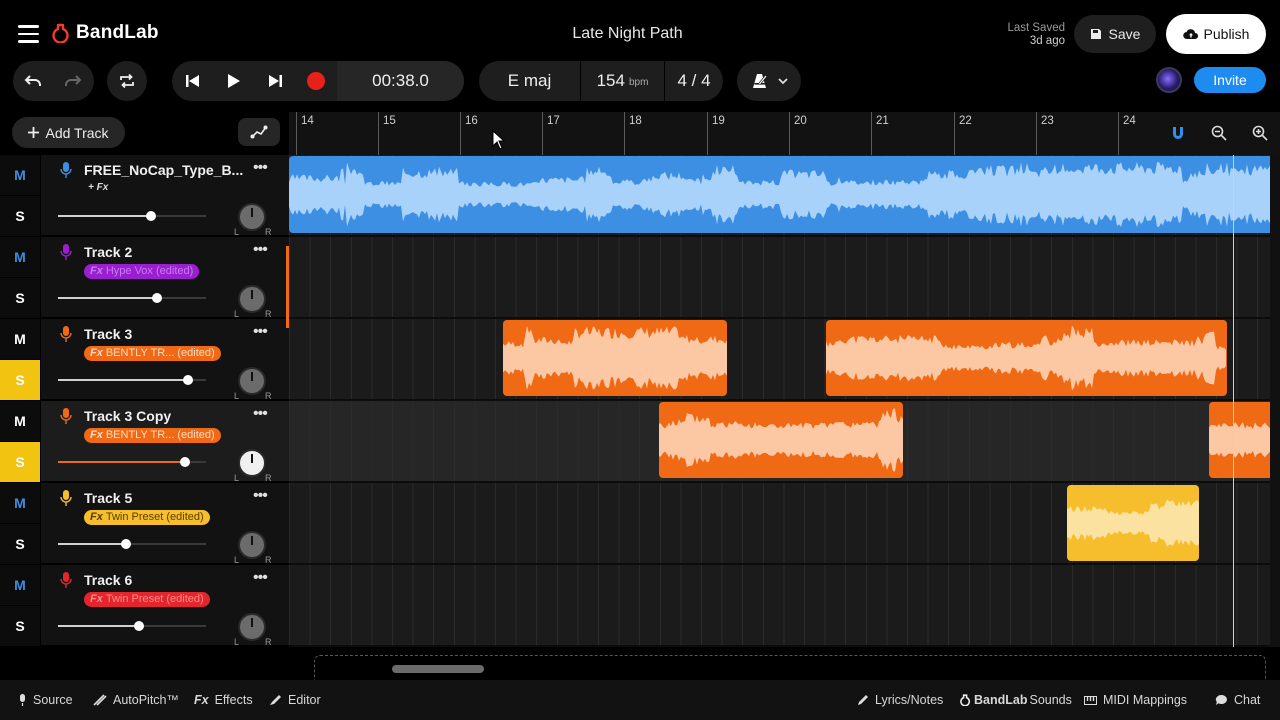  I want to click on key-selector: E maj, so click(529, 81).